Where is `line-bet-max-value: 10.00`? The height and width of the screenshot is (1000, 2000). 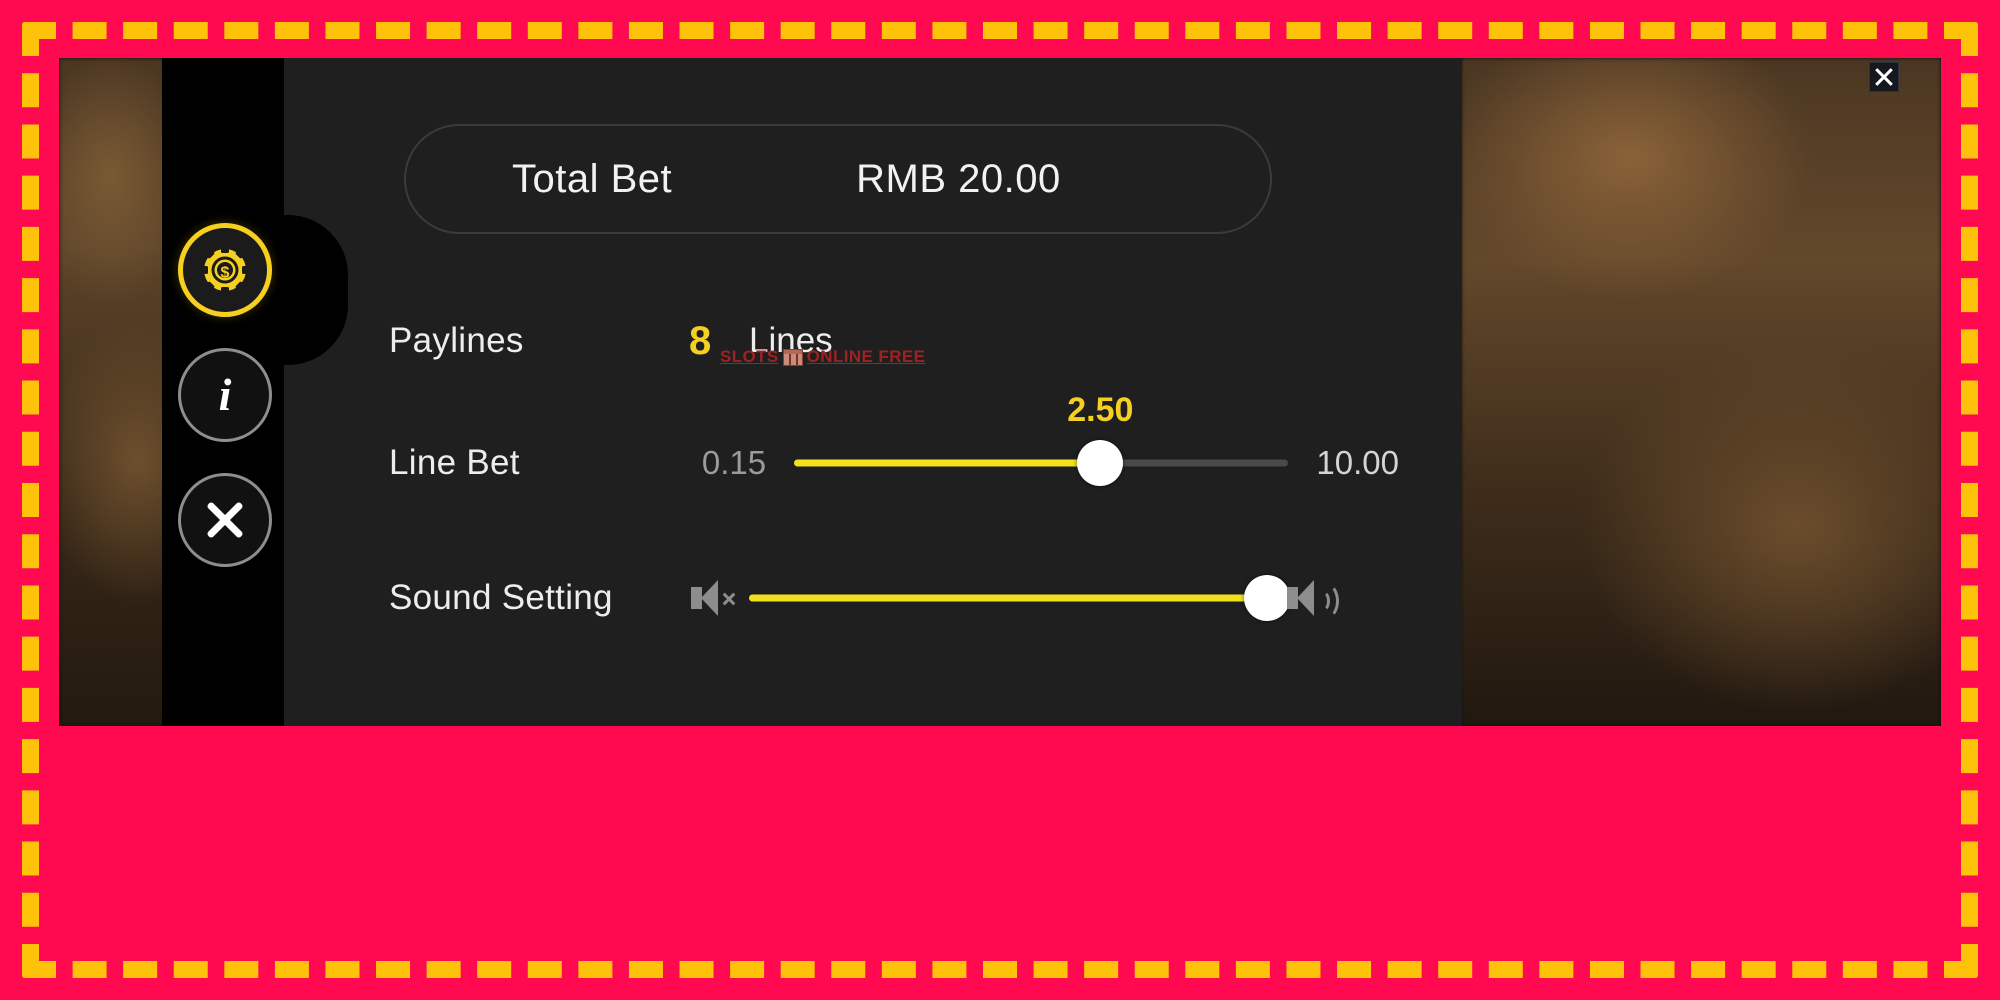
line-bet-max-value: 10.00 is located at coordinates (1357, 462).